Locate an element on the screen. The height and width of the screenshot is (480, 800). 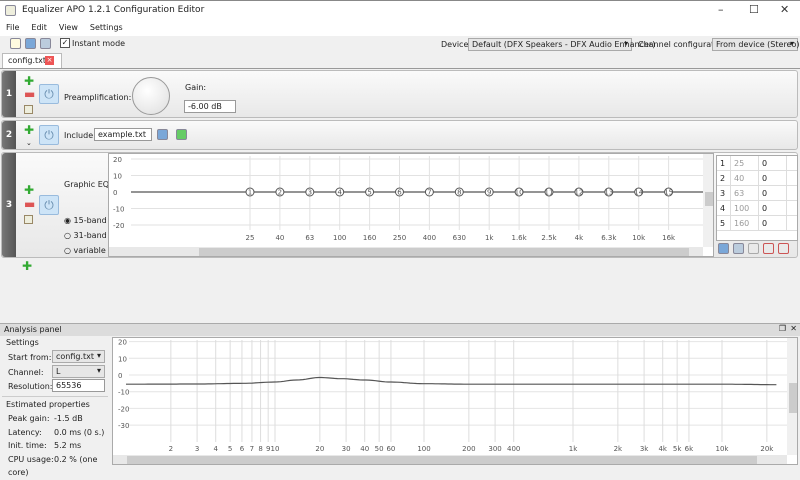
x-tick-label: 100 is located at coordinates (423, 449).